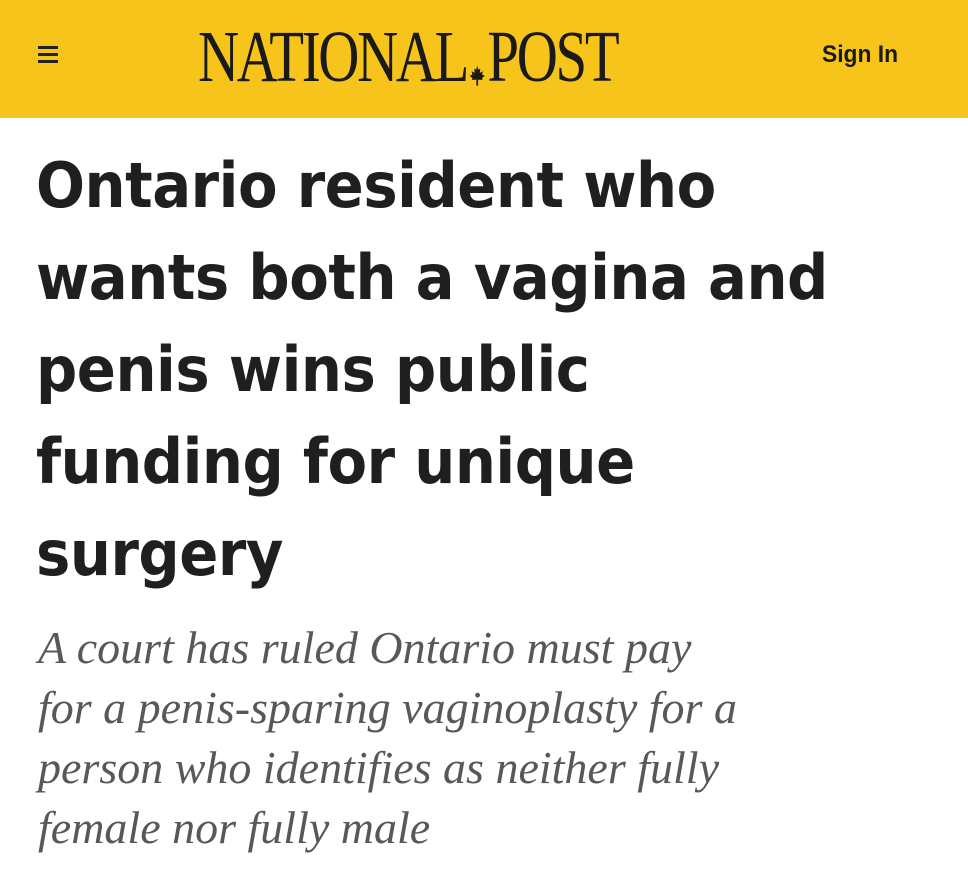 The image size is (968, 886). I want to click on headline-line: wants both a vagina and, so click(432, 277).